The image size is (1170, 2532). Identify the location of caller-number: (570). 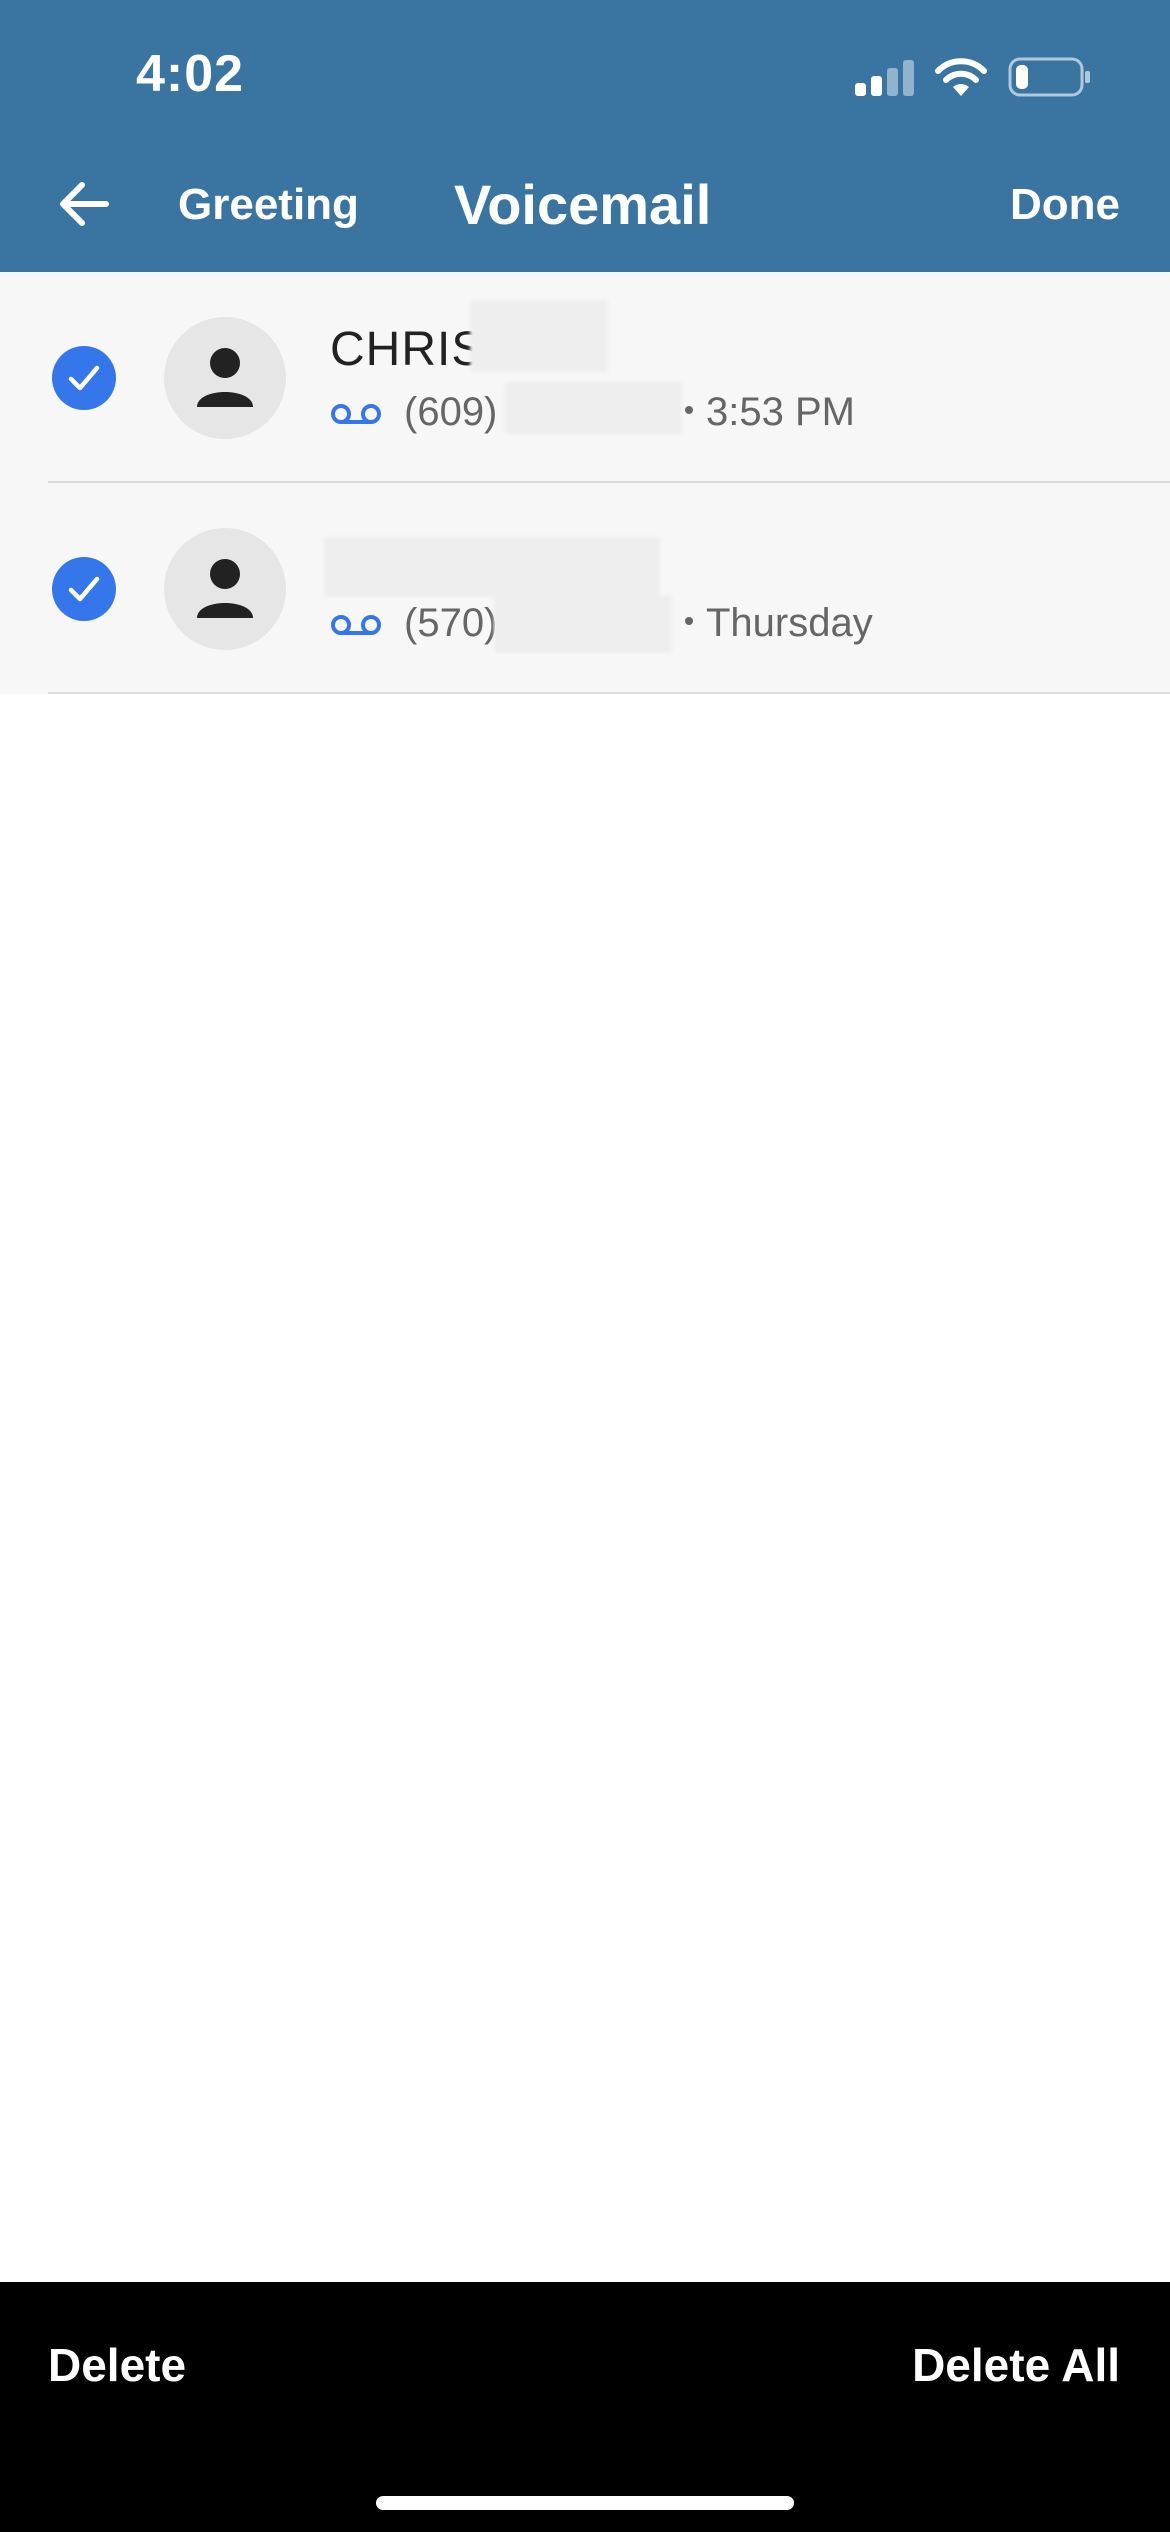
(451, 623).